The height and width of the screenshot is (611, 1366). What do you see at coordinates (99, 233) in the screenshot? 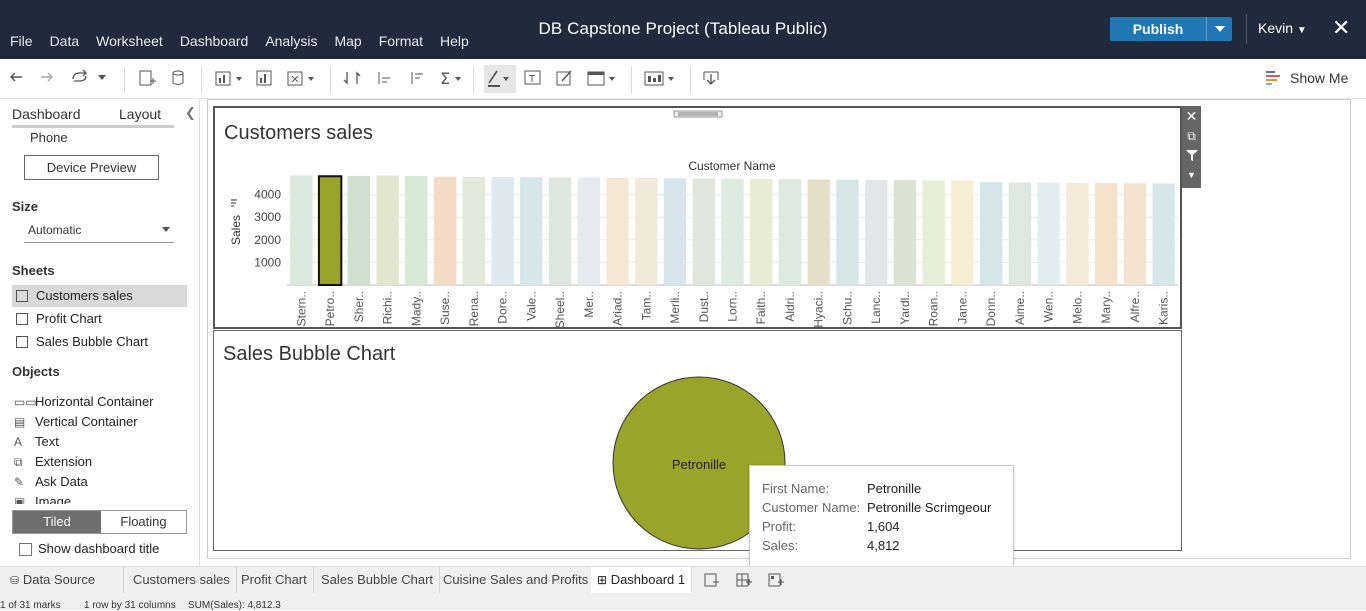
I see `size-select: Automatic` at bounding box center [99, 233].